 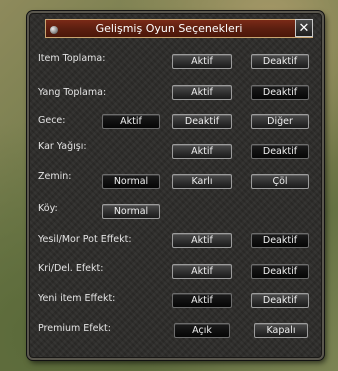 I want to click on new-item-effect-label: Yeni item Effekt:, so click(x=77, y=298).